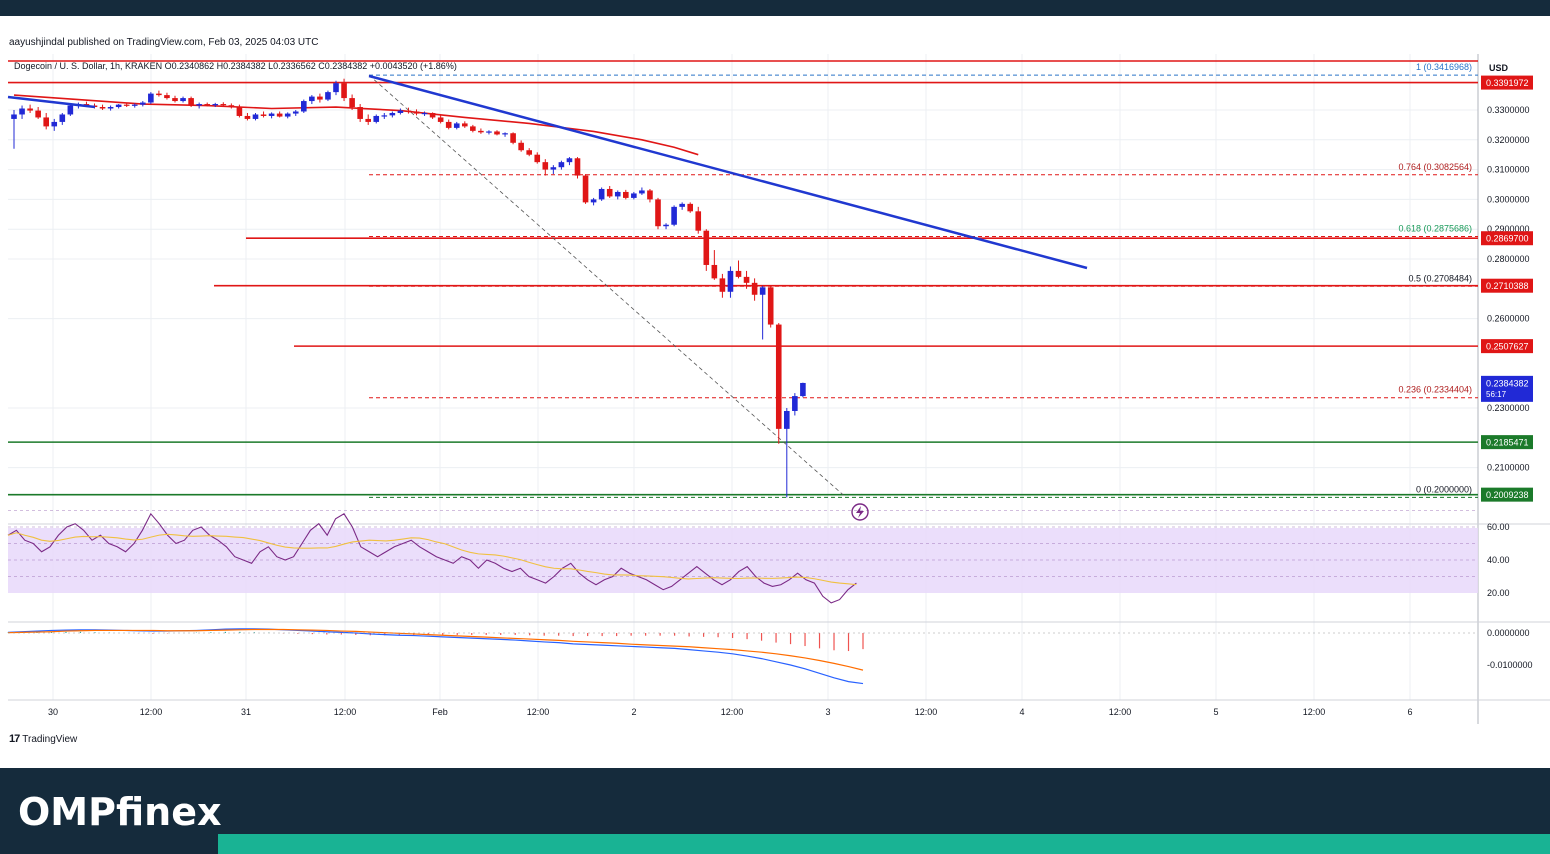  Describe the element at coordinates (1507, 383) in the screenshot. I see `current-price-text: 0.2384382` at that location.